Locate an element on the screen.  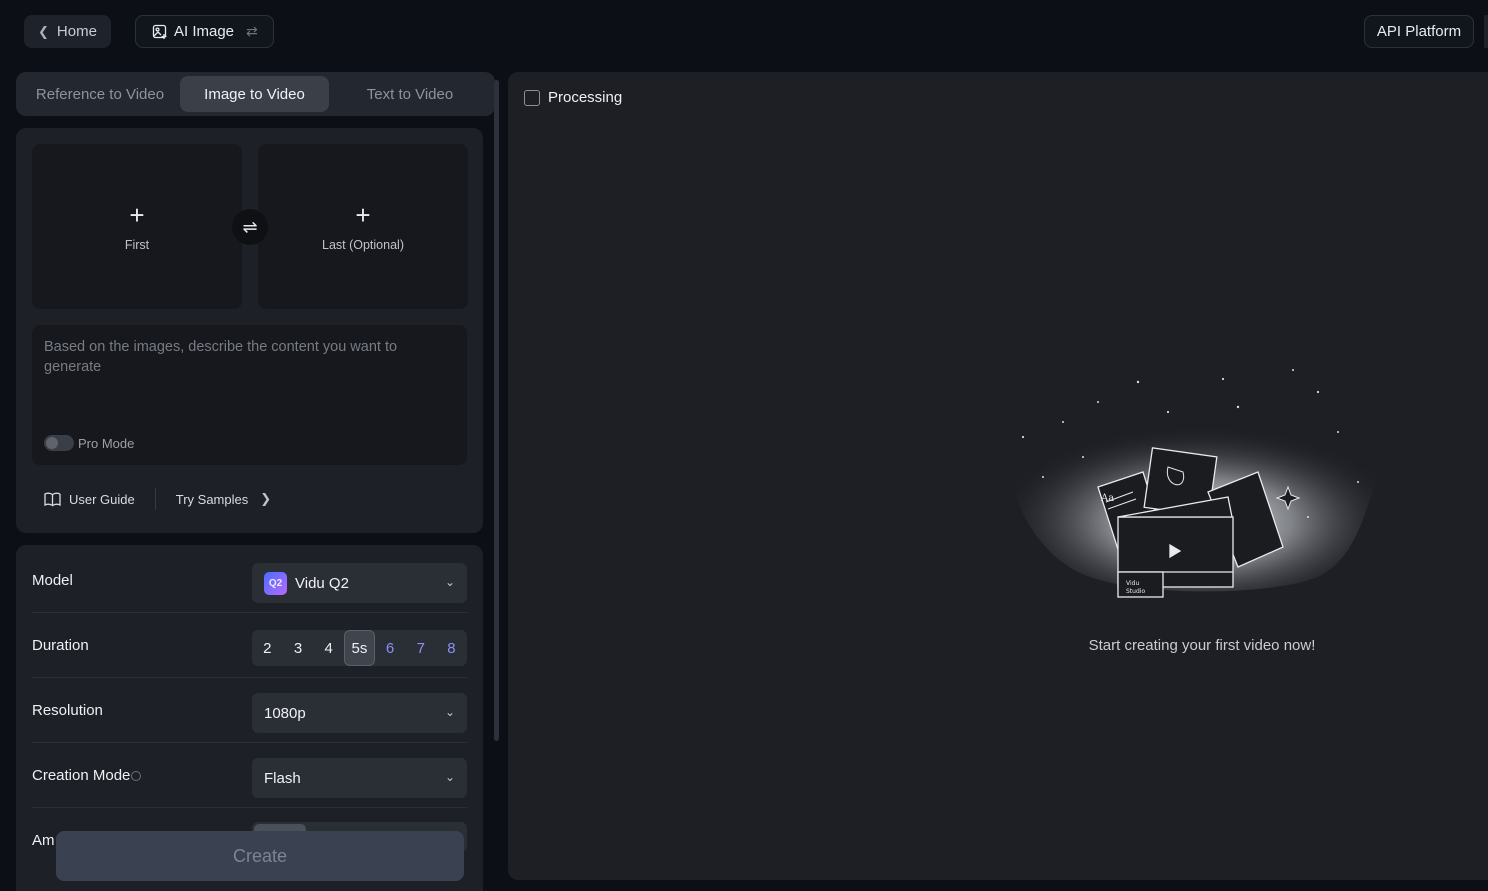
duration-selector: 2 3 4 5s 6 7 8 is located at coordinates (359, 648).